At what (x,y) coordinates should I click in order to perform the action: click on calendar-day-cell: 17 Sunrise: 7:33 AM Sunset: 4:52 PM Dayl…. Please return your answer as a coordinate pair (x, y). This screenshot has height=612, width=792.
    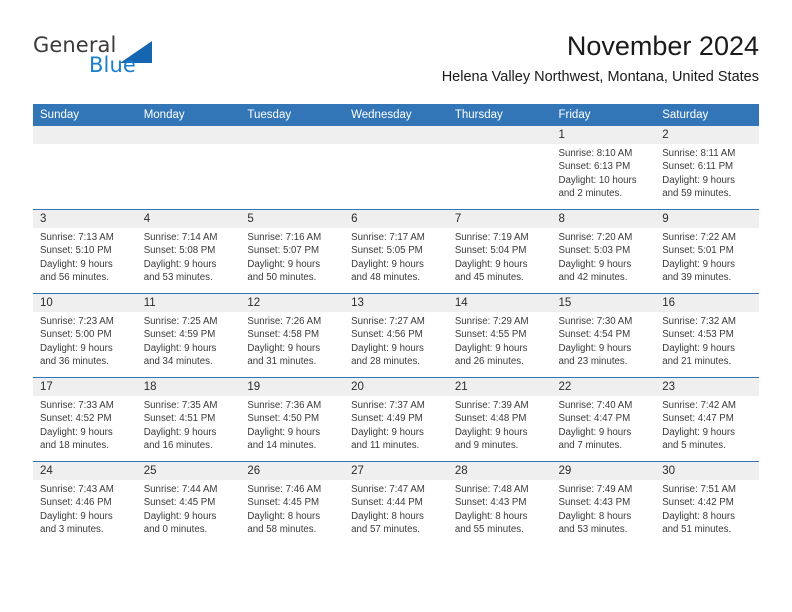
    Looking at the image, I should click on (85, 419).